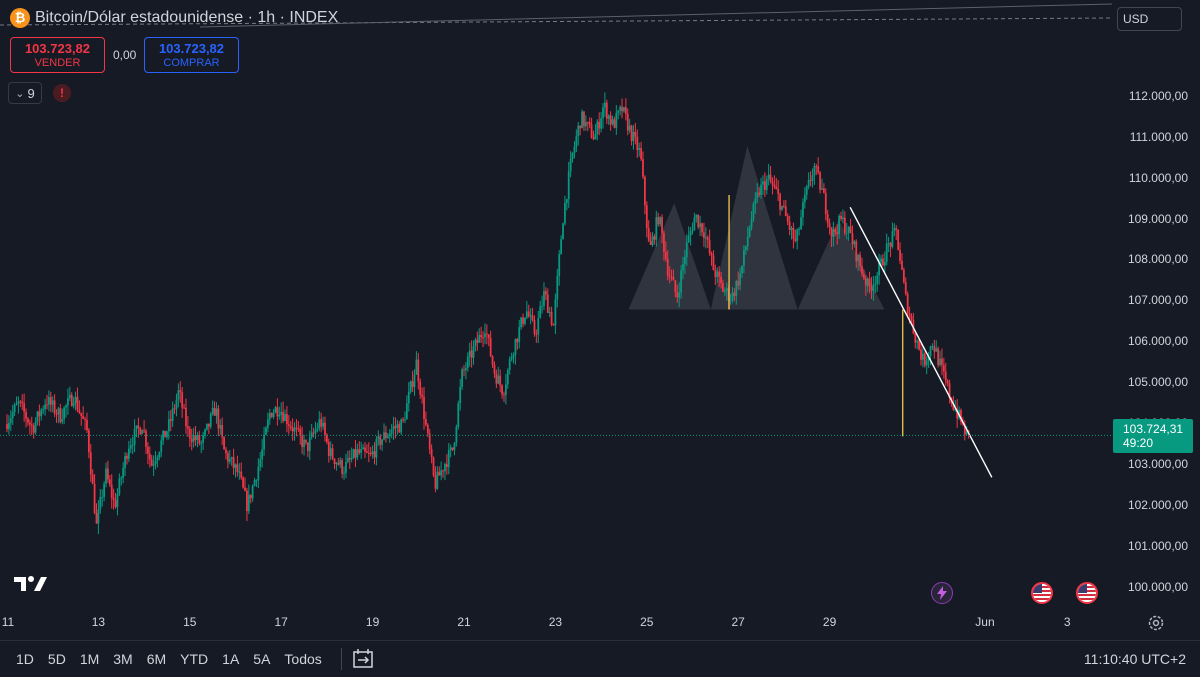  I want to click on range-5d-button: 5D, so click(57, 659).